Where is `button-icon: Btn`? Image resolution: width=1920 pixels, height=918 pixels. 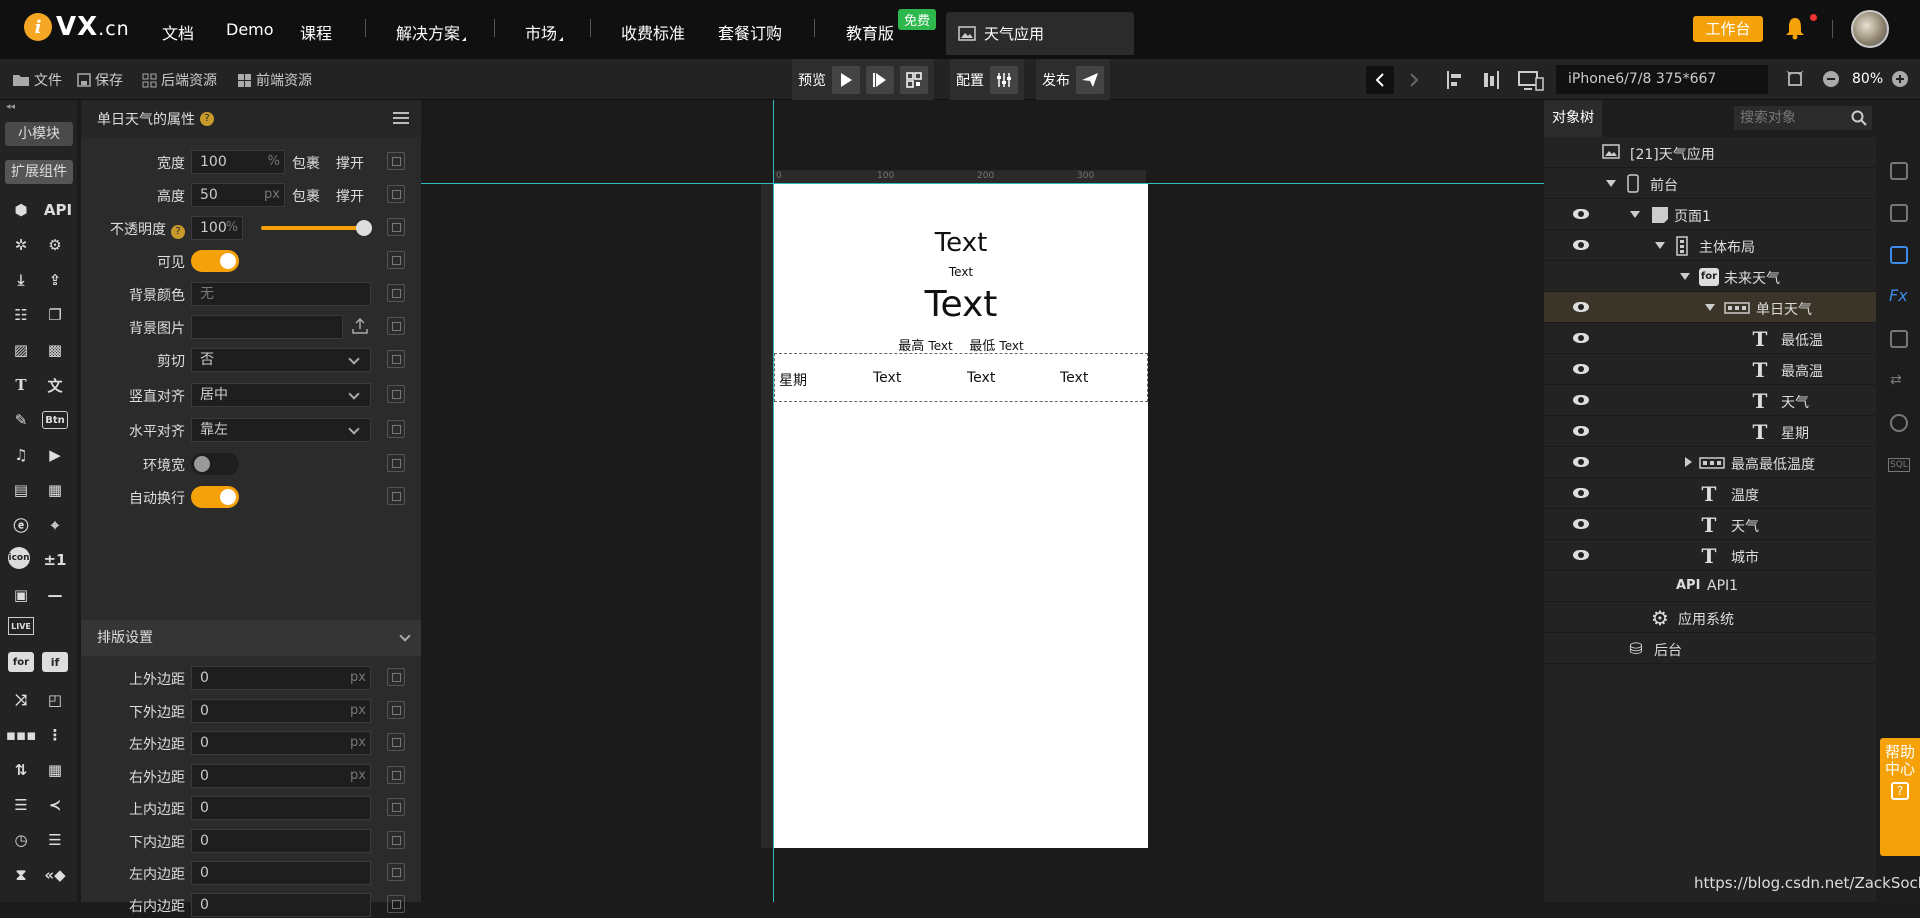
button-icon: Btn is located at coordinates (55, 420).